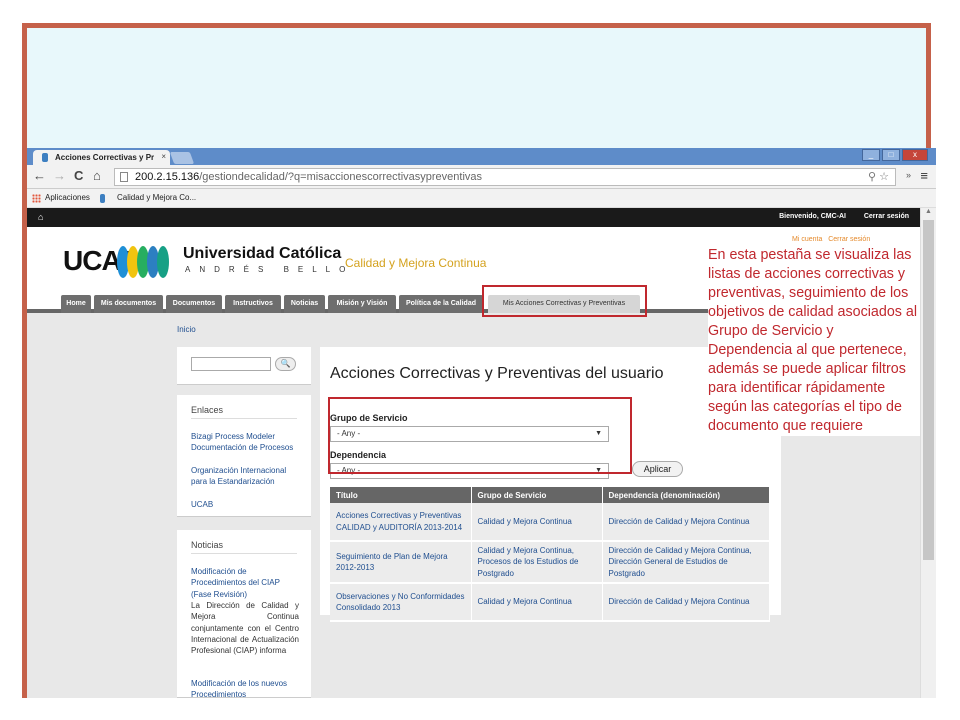  What do you see at coordinates (473, 217) in the screenshot?
I see `site-top-bar: ⌂ Bienvenido, CMC-AI Cerrar sesión` at bounding box center [473, 217].